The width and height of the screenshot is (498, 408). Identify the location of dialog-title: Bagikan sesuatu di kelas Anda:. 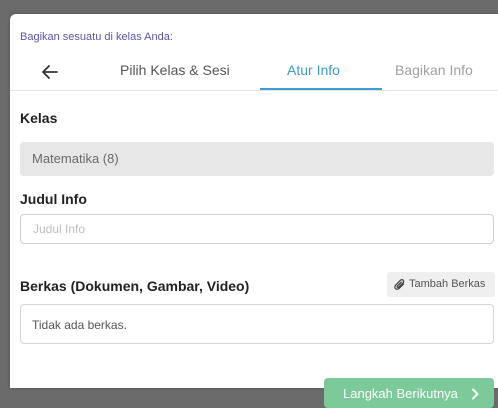
(96, 37).